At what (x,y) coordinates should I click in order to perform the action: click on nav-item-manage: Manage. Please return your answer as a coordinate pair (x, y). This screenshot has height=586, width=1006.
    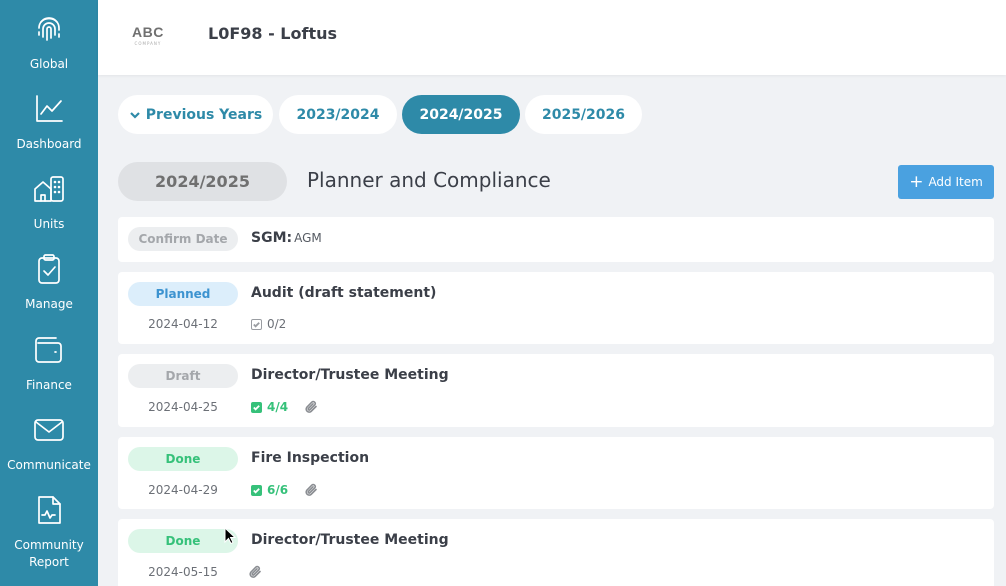
    Looking at the image, I should click on (49, 282).